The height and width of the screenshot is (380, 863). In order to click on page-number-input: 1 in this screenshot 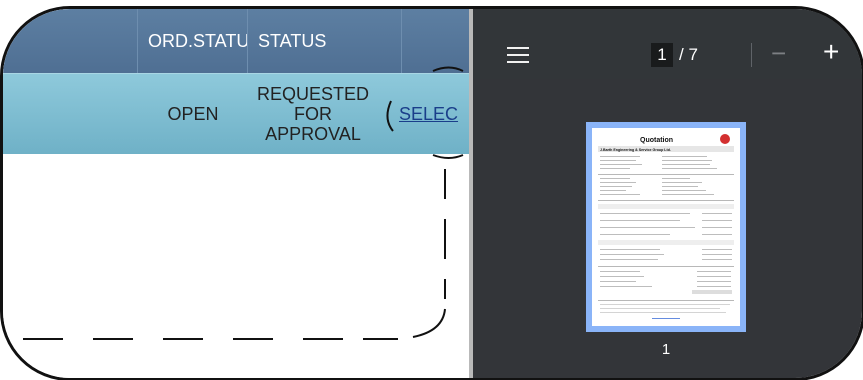, I will do `click(662, 55)`.